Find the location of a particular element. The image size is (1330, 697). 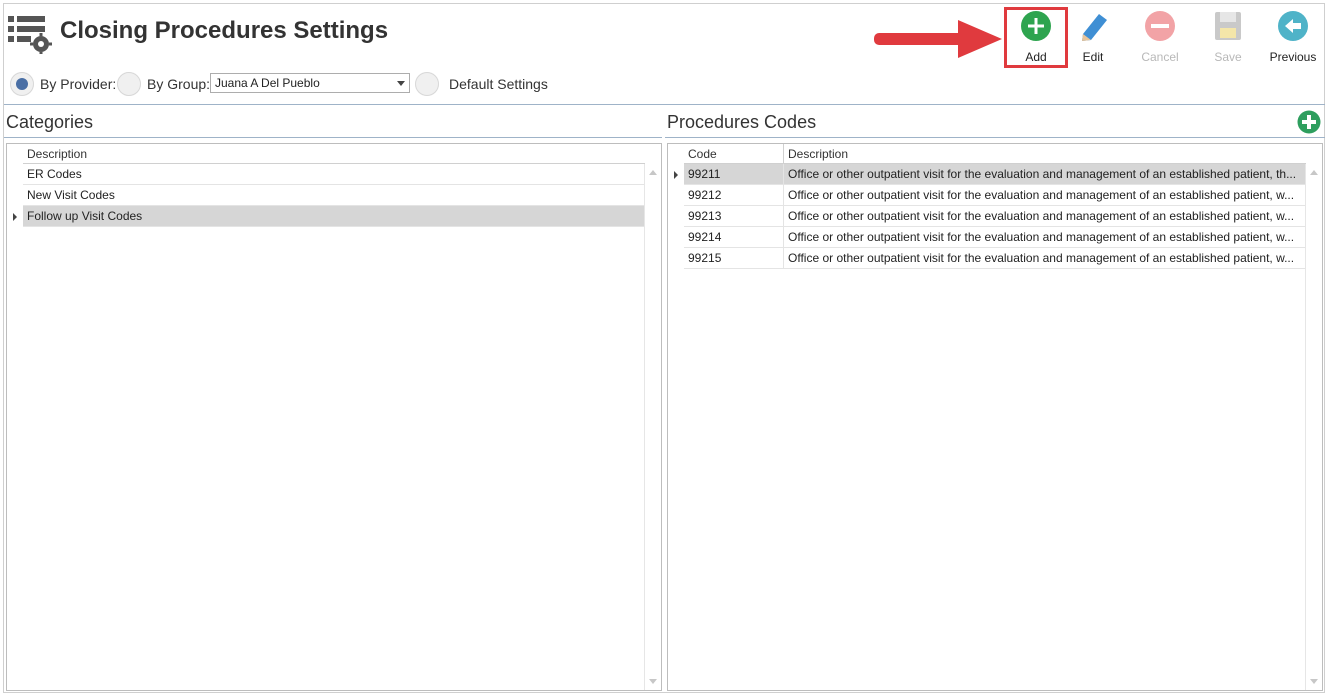

procedure-code-cell: 99214 is located at coordinates (734, 237).